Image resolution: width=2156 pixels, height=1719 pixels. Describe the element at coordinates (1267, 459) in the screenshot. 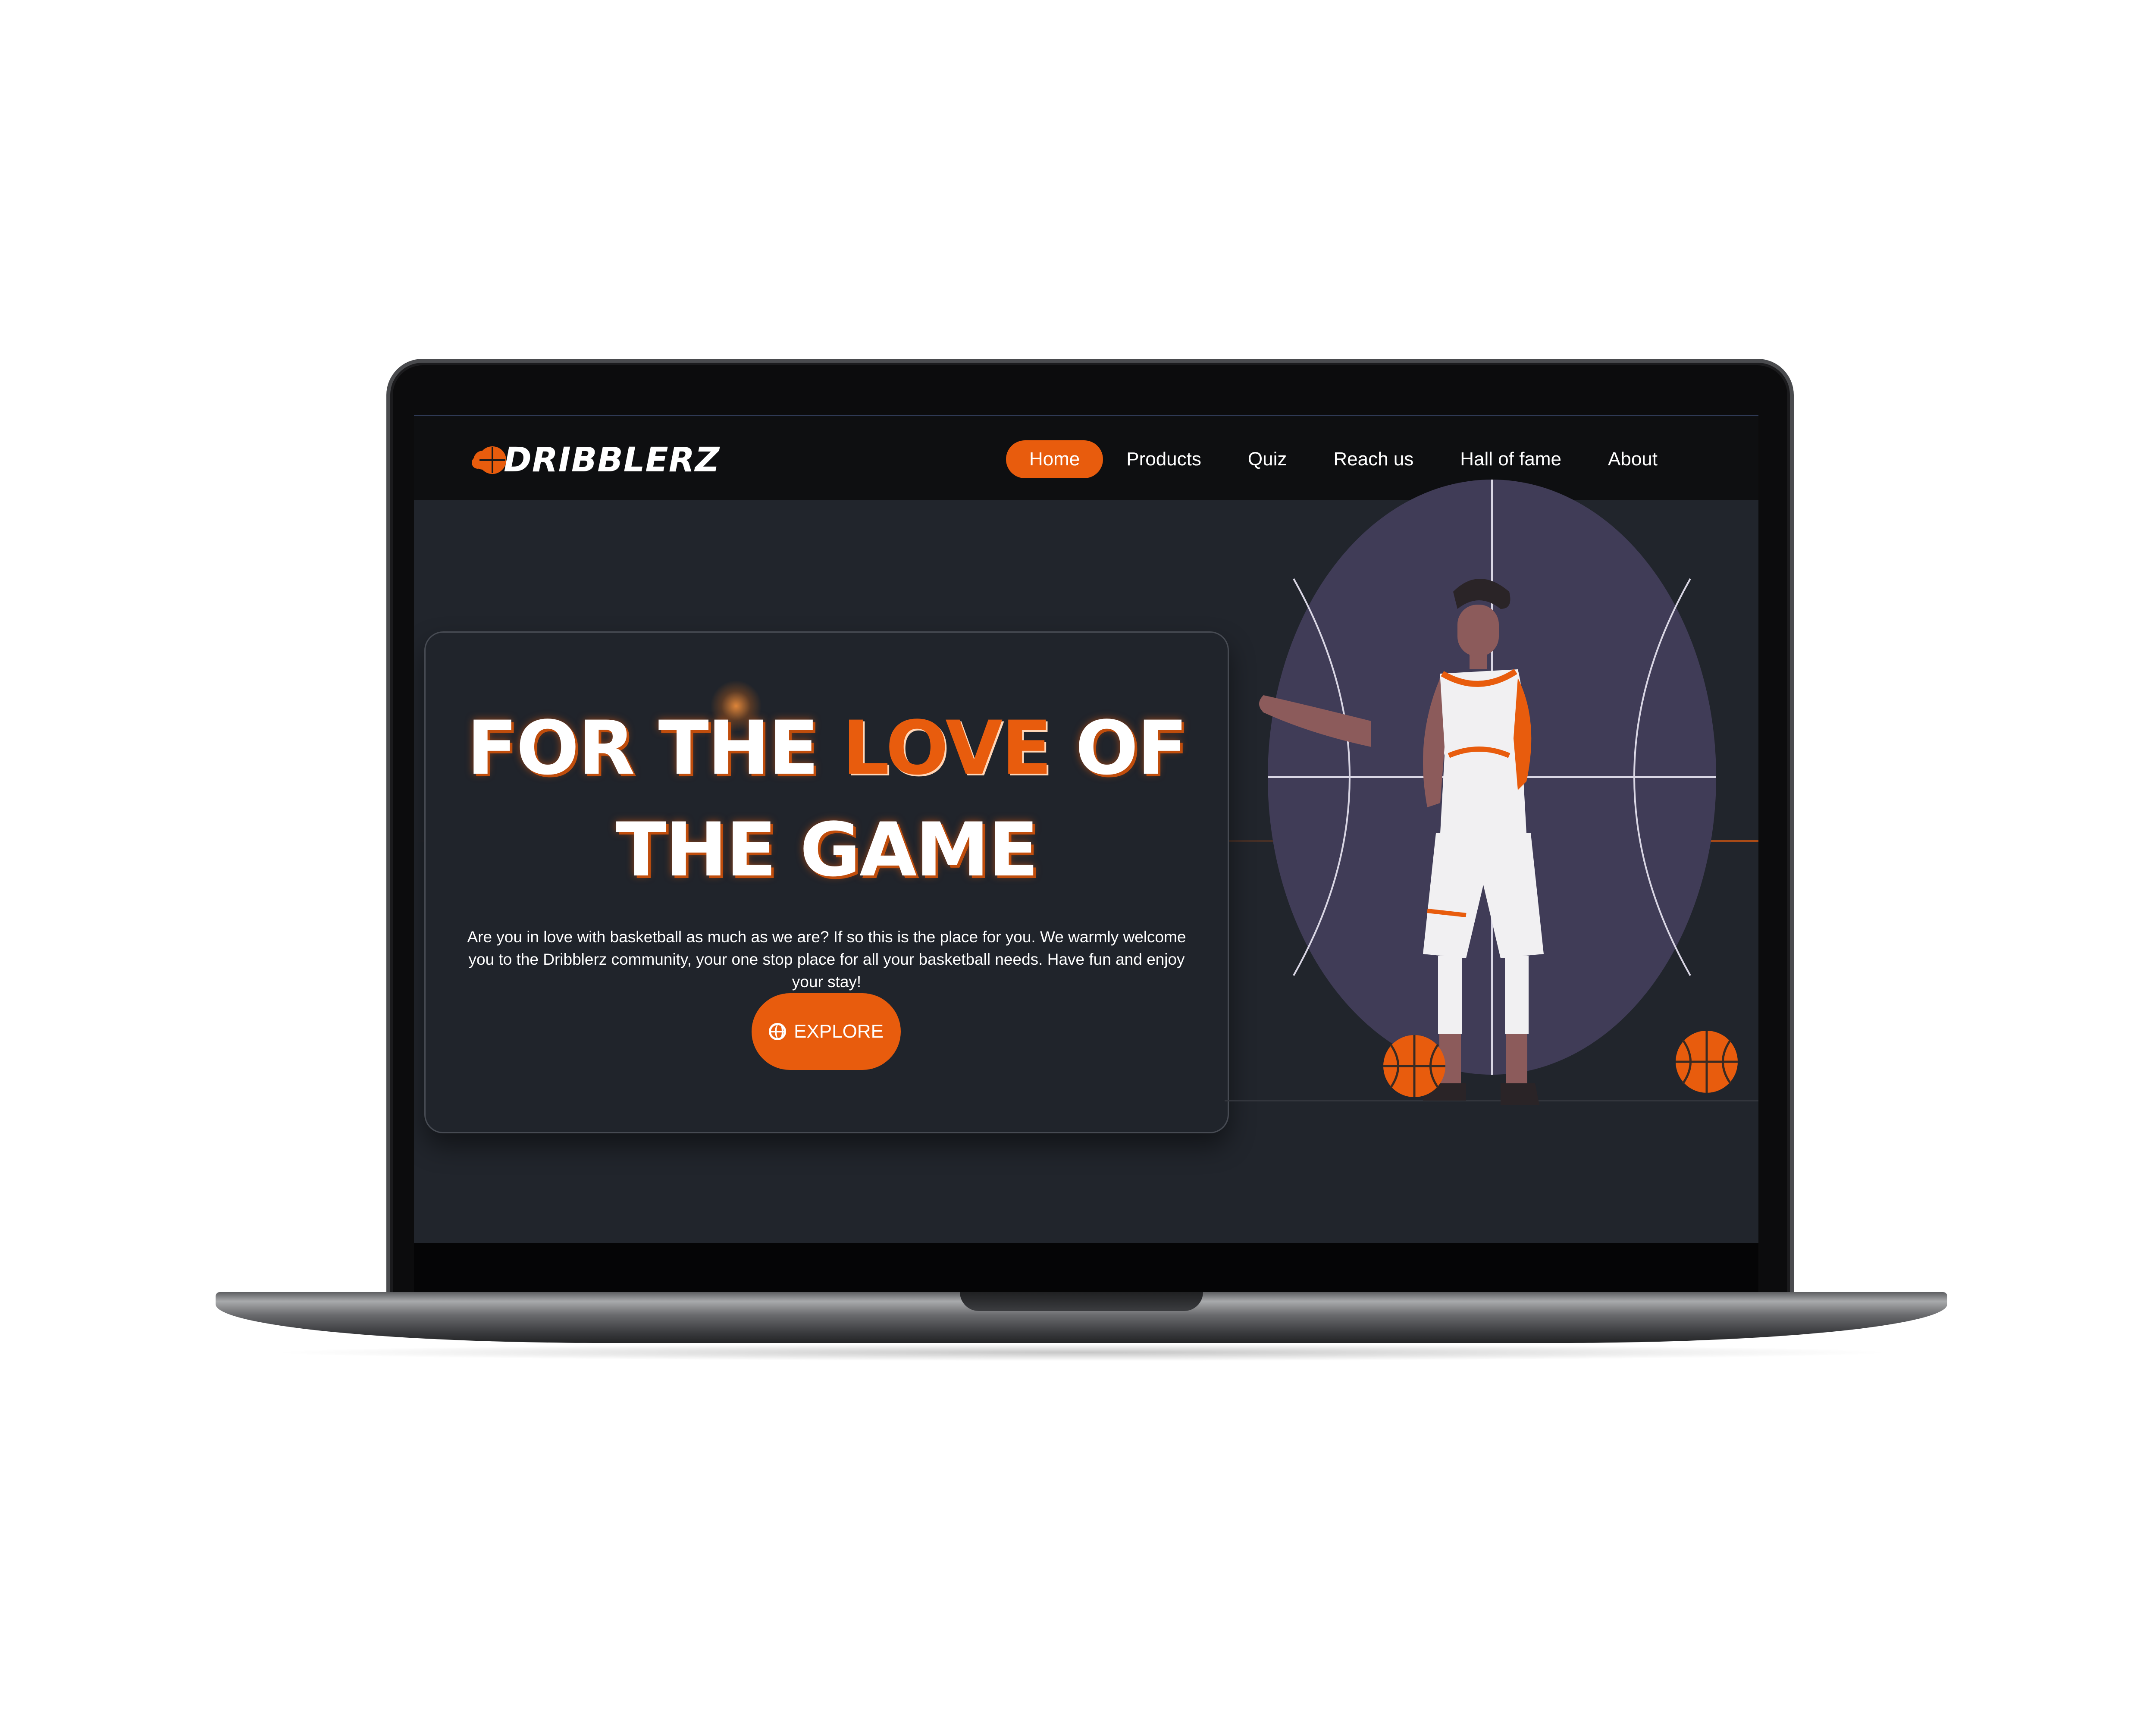

I see `nav-link-quiz: Quiz` at that location.